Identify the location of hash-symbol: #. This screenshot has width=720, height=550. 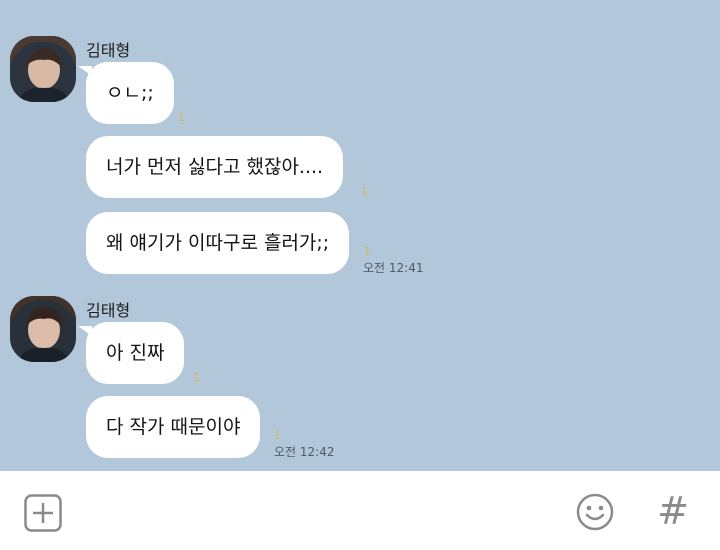
(673, 511).